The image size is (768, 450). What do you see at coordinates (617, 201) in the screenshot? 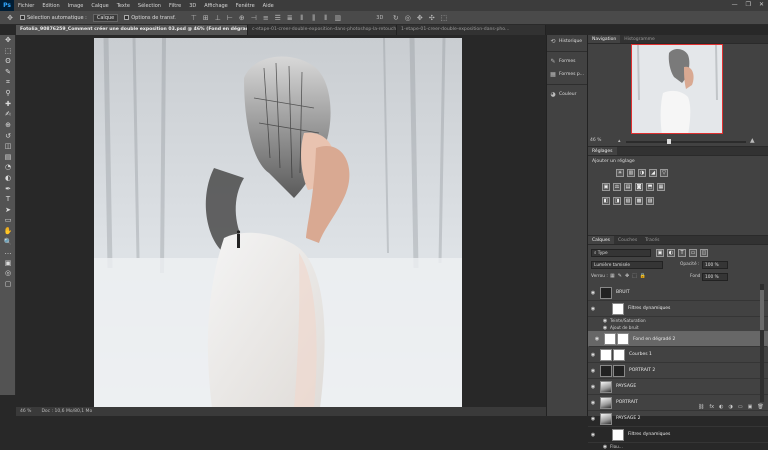
I see `adjustment-row3-1-icon: ◨` at bounding box center [617, 201].